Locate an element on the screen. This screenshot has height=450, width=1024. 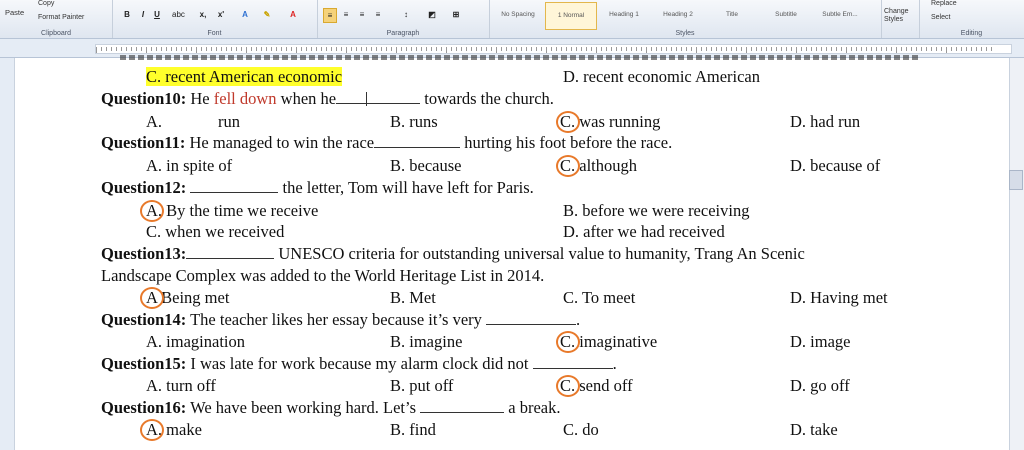
option-d-prev: D. recent economic American is located at coordinates (661, 76).